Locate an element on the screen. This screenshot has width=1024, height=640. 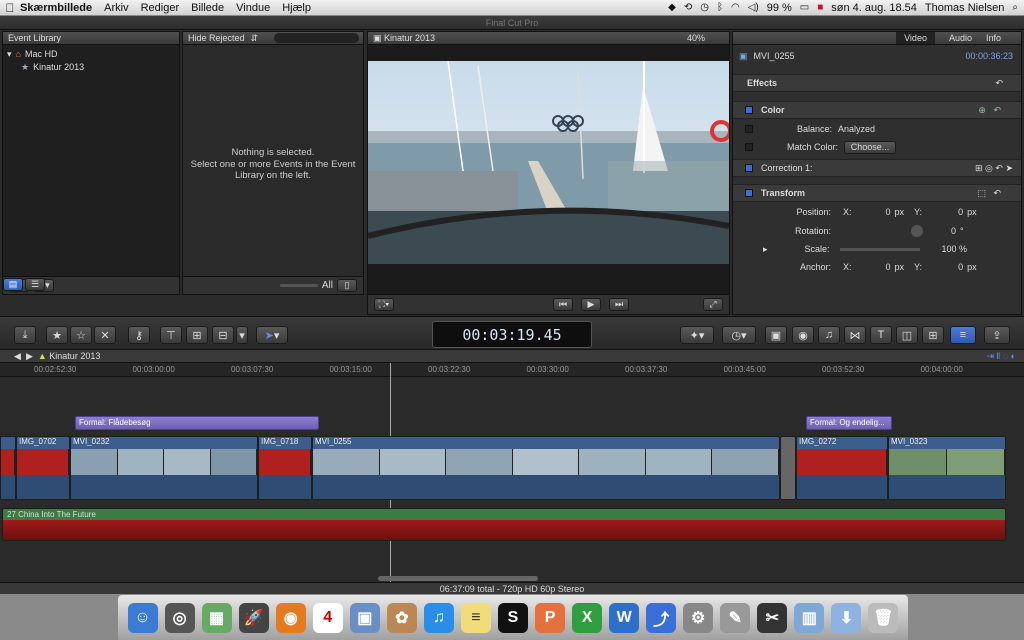
clip-start-fragment is located at coordinates (8, 468).